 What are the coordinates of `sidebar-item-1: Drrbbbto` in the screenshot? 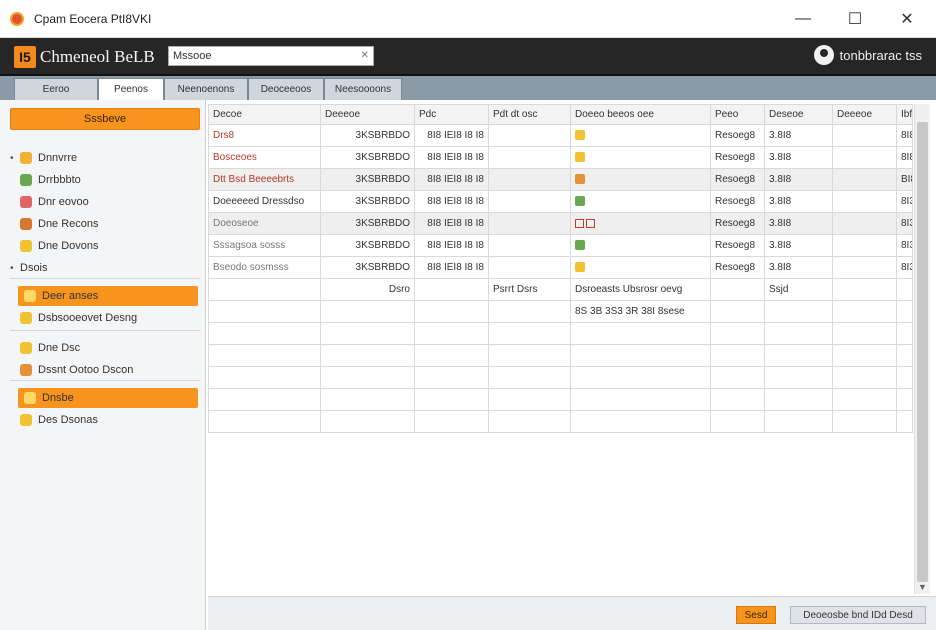 It's located at (45, 180).